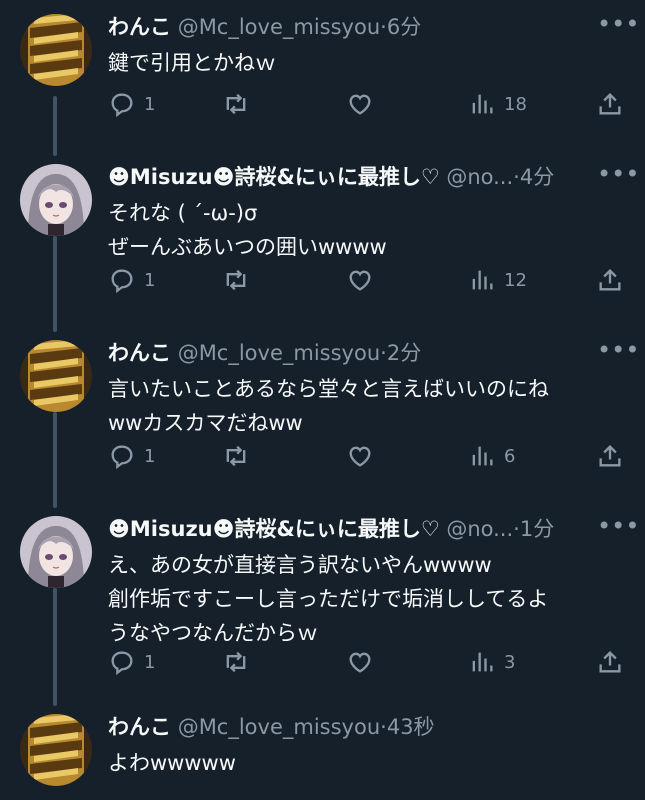  I want to click on tweet-line: うなやつなんだからｗ, so click(213, 633).